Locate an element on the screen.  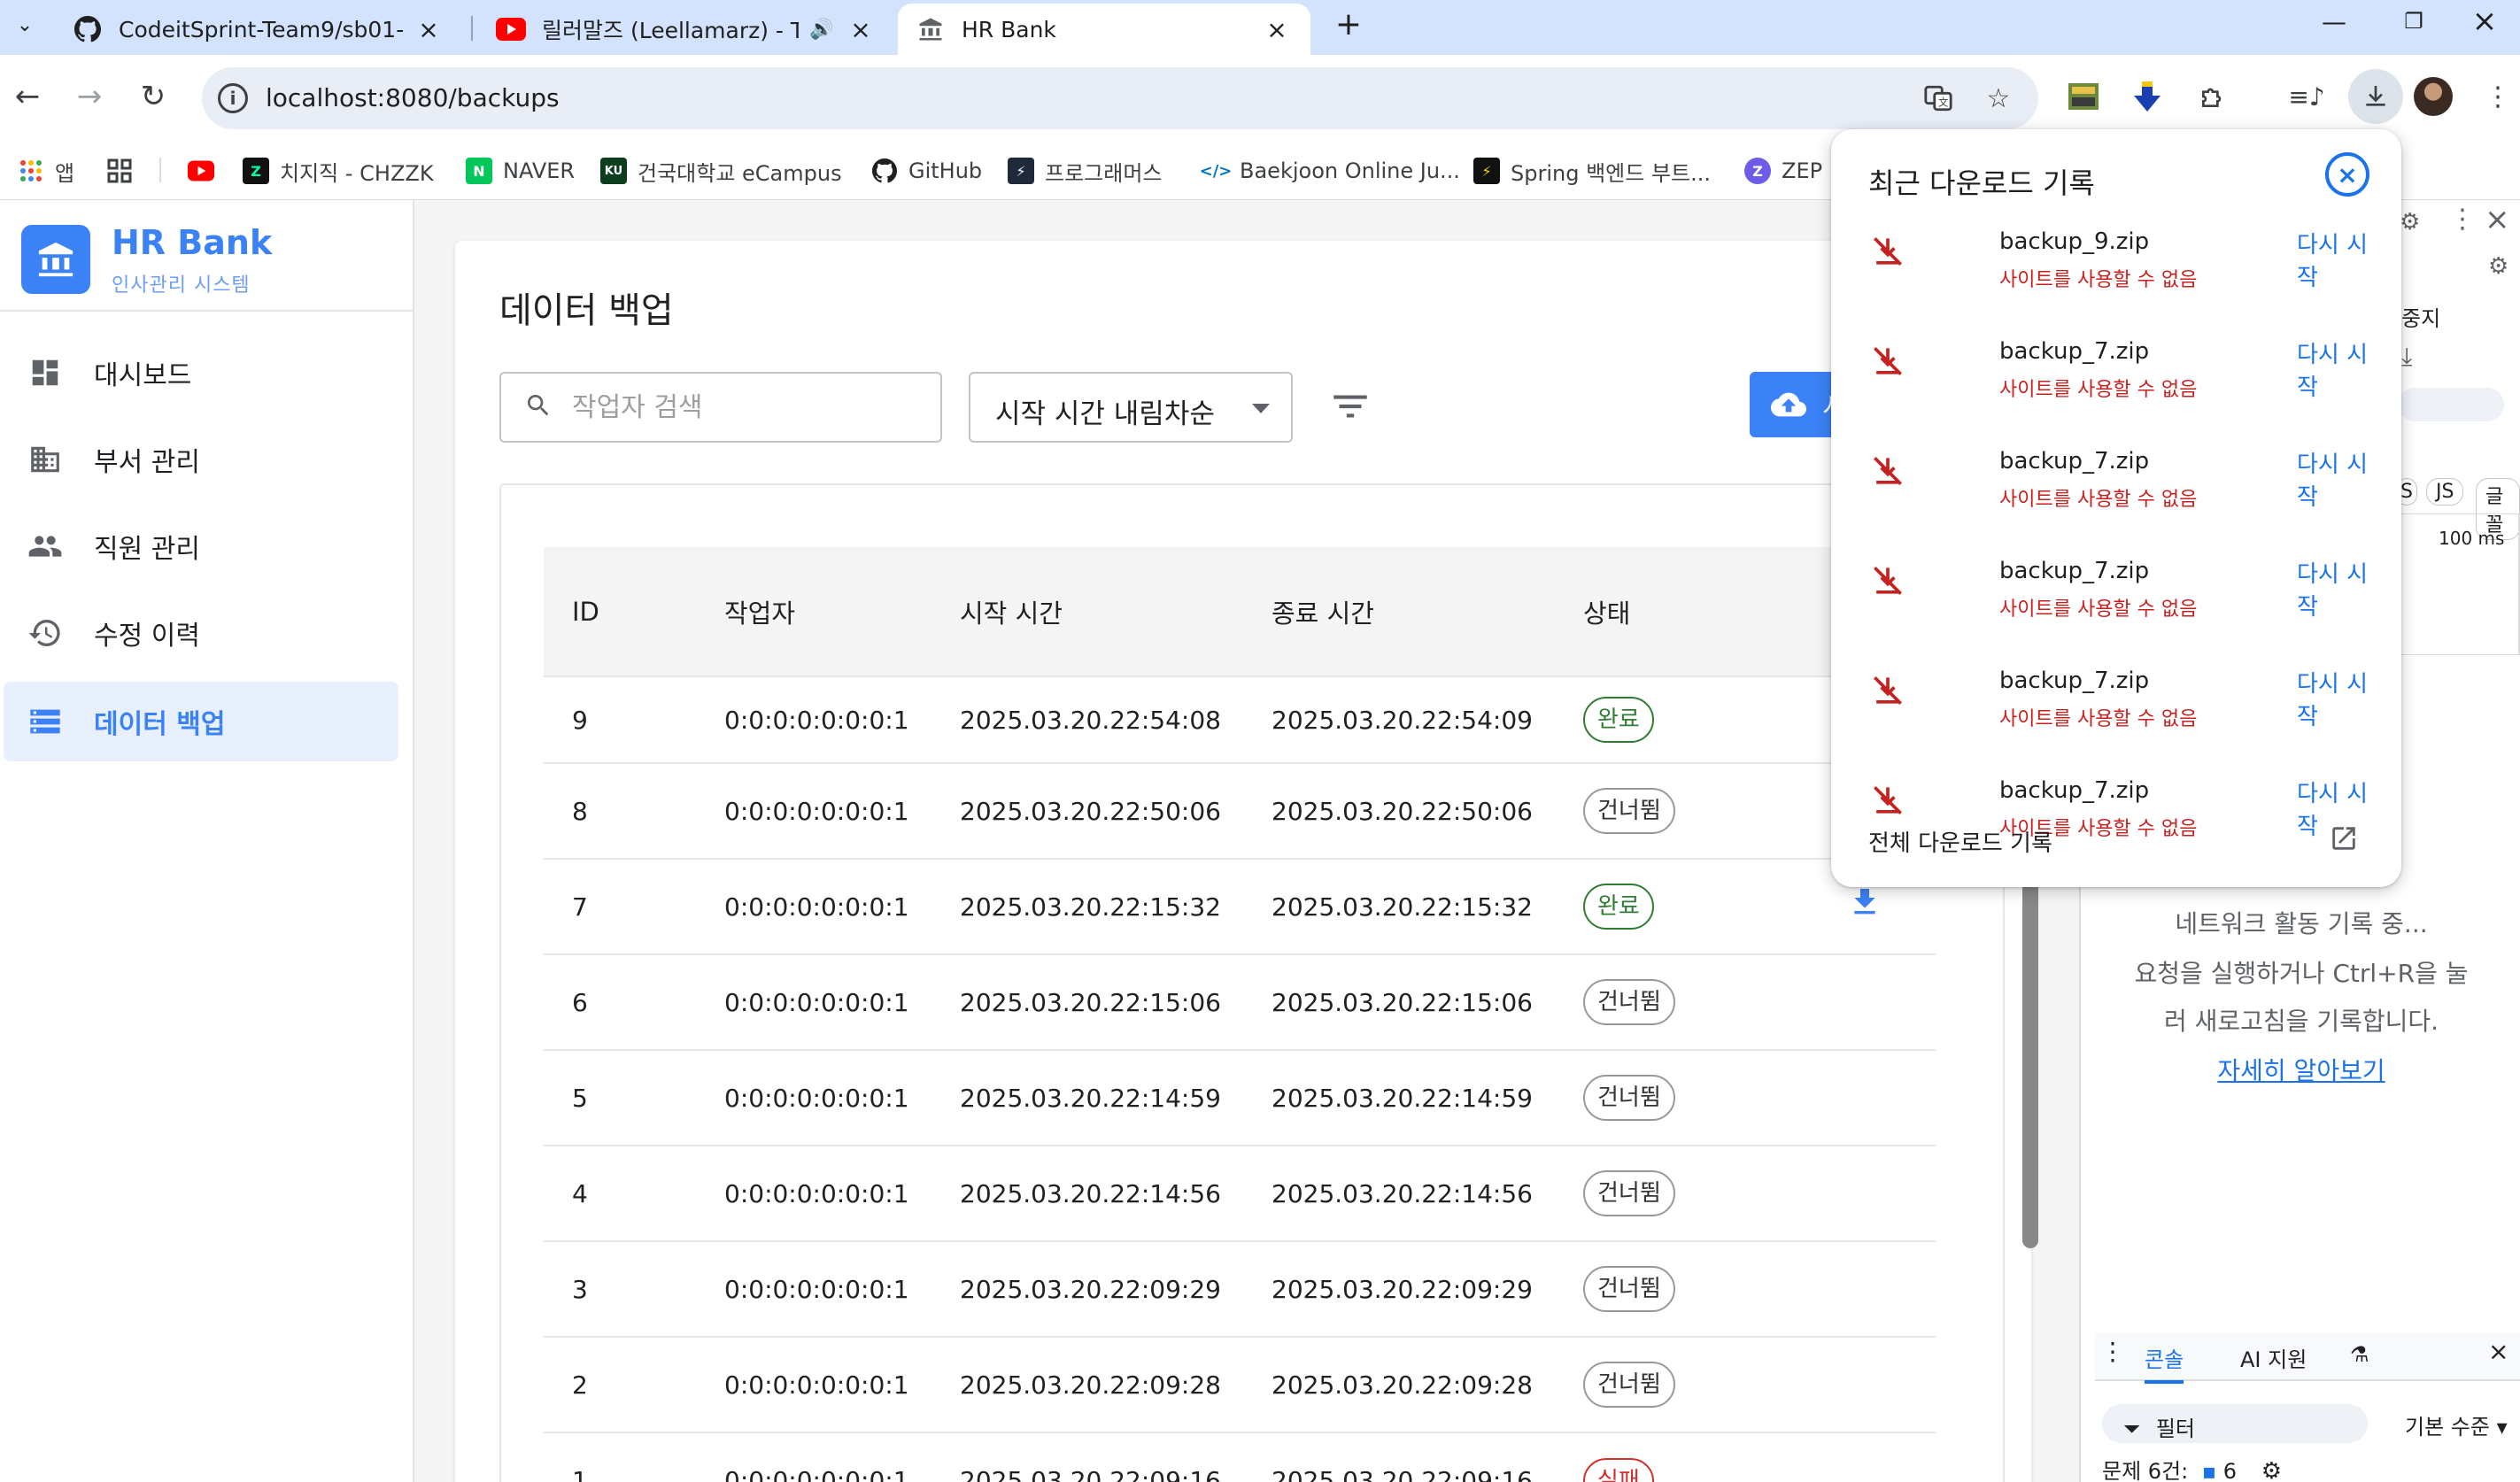
sidebar-item-departments: 부서 관리 is located at coordinates (201, 459).